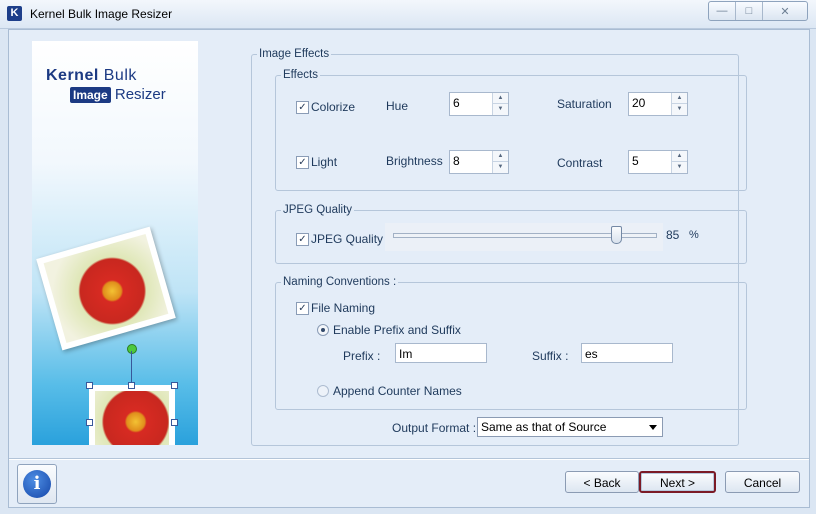  What do you see at coordinates (300, 75) in the screenshot?
I see `effects-legend: Effects` at bounding box center [300, 75].